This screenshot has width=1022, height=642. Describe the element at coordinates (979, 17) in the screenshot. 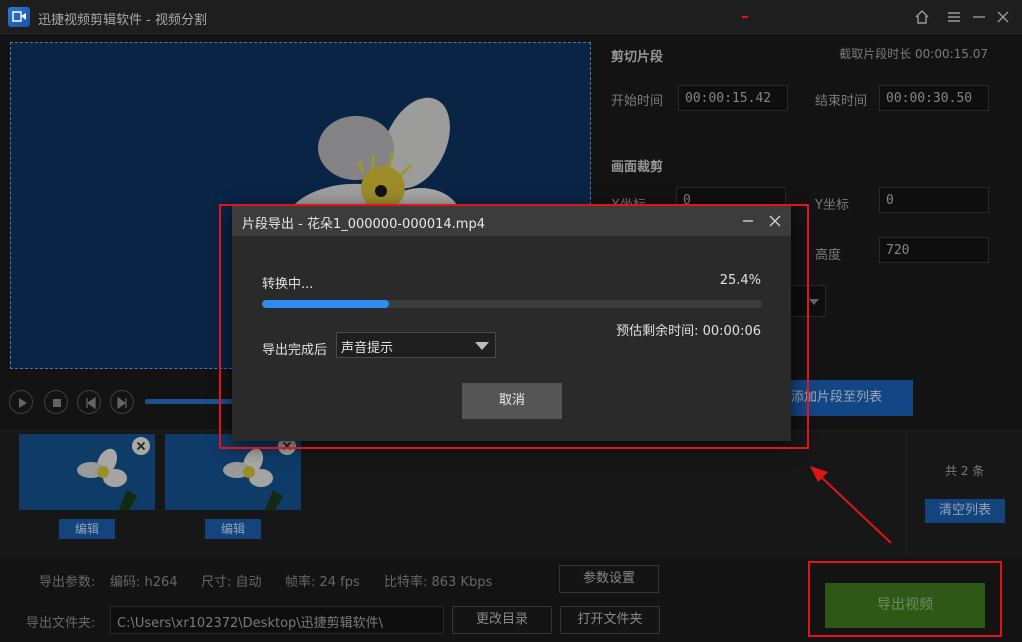

I see `minimize-icon` at that location.